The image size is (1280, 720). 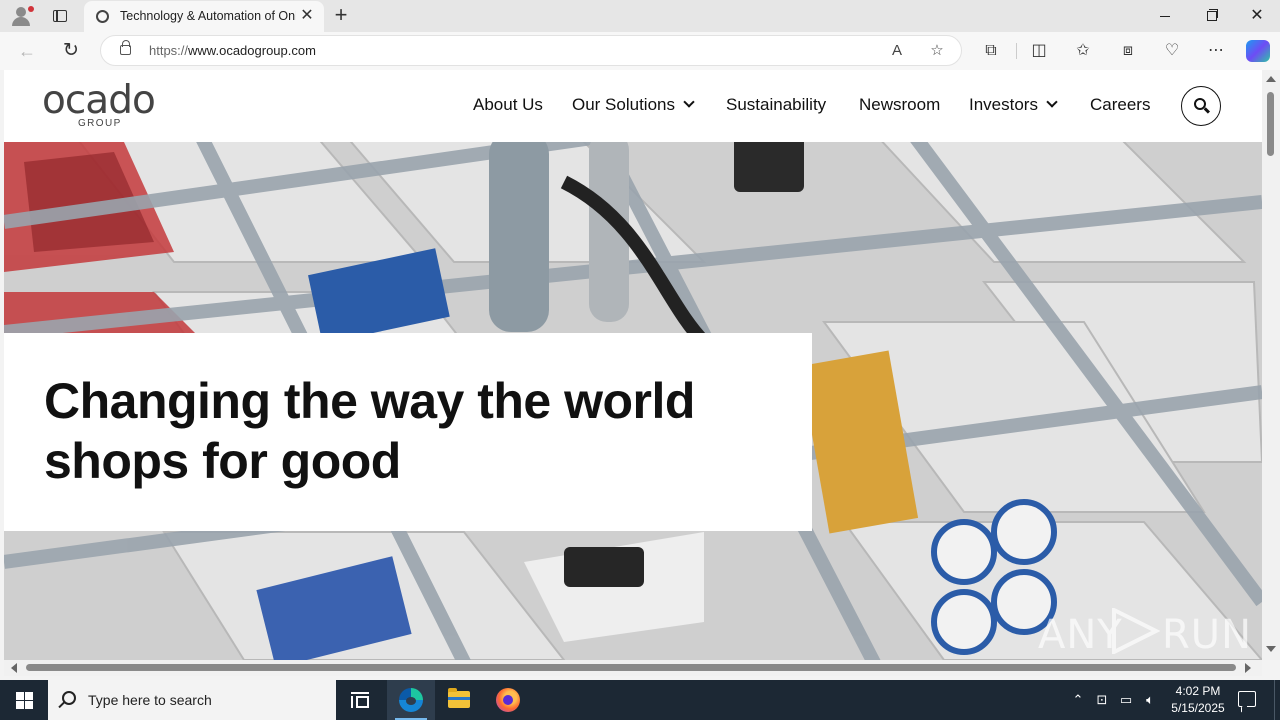 I want to click on address-bar: https://www.ocadogroup.com A ☆, so click(x=531, y=50).